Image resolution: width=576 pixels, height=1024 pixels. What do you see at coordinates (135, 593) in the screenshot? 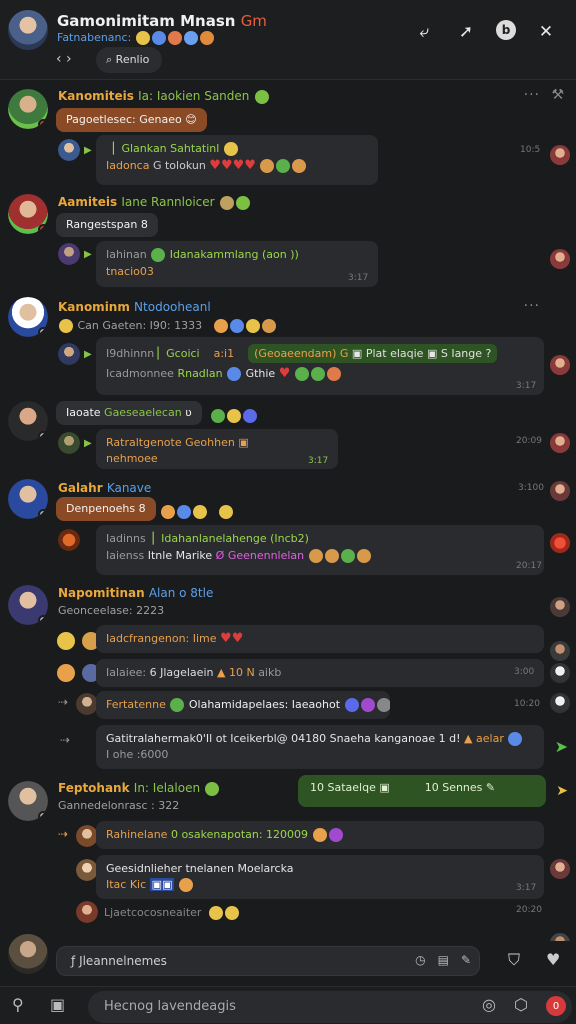
I see `sender-name: Napomitinan Alan o 8tle` at bounding box center [135, 593].